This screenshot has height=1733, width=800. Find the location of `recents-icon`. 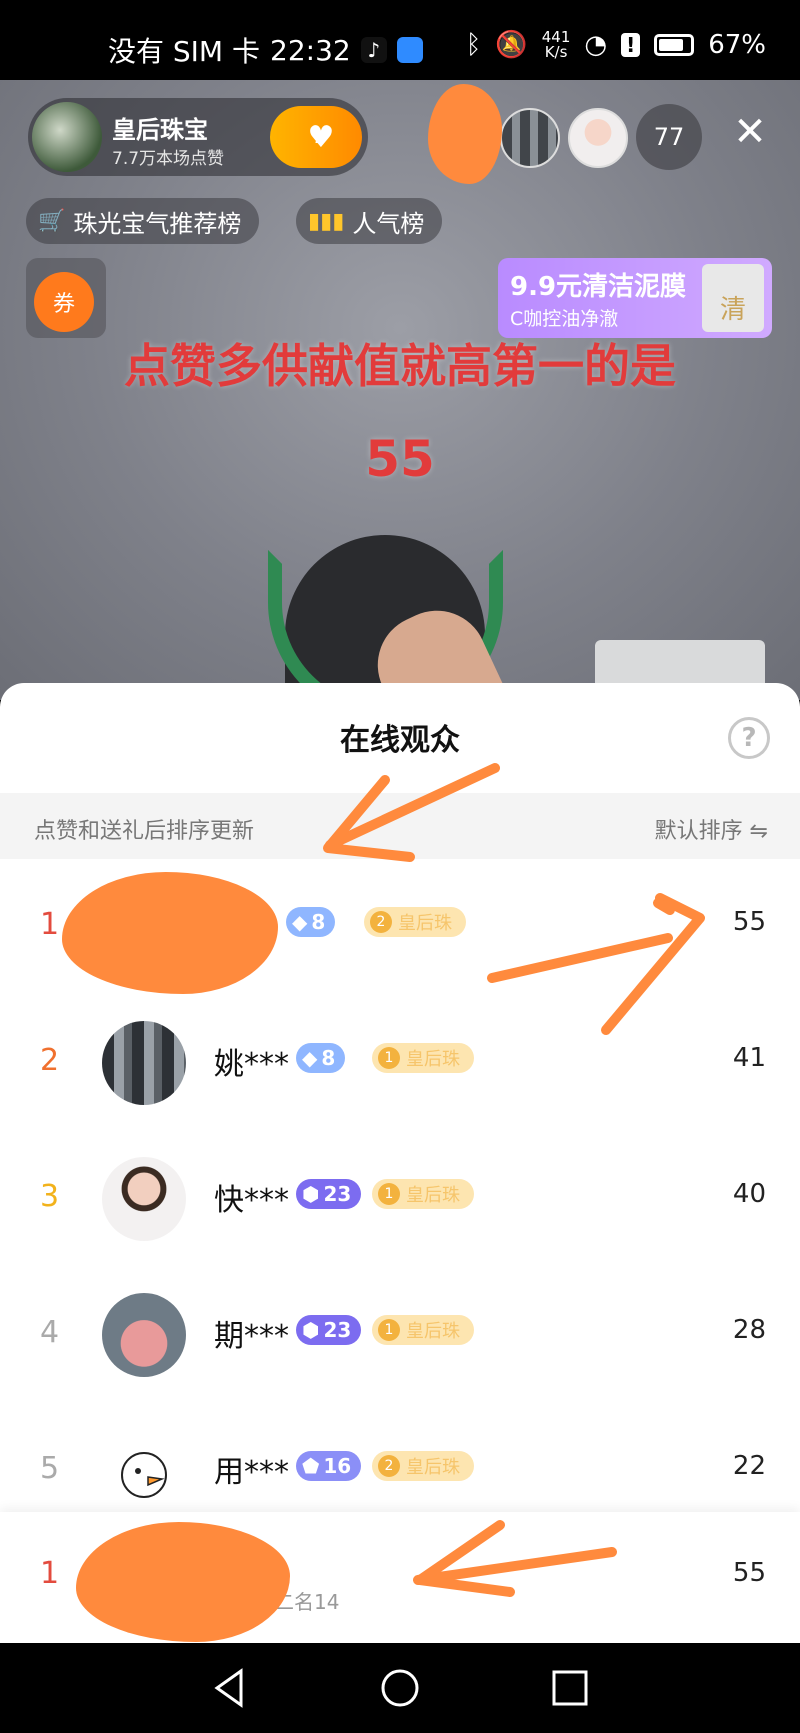

recents-icon is located at coordinates (570, 1688).